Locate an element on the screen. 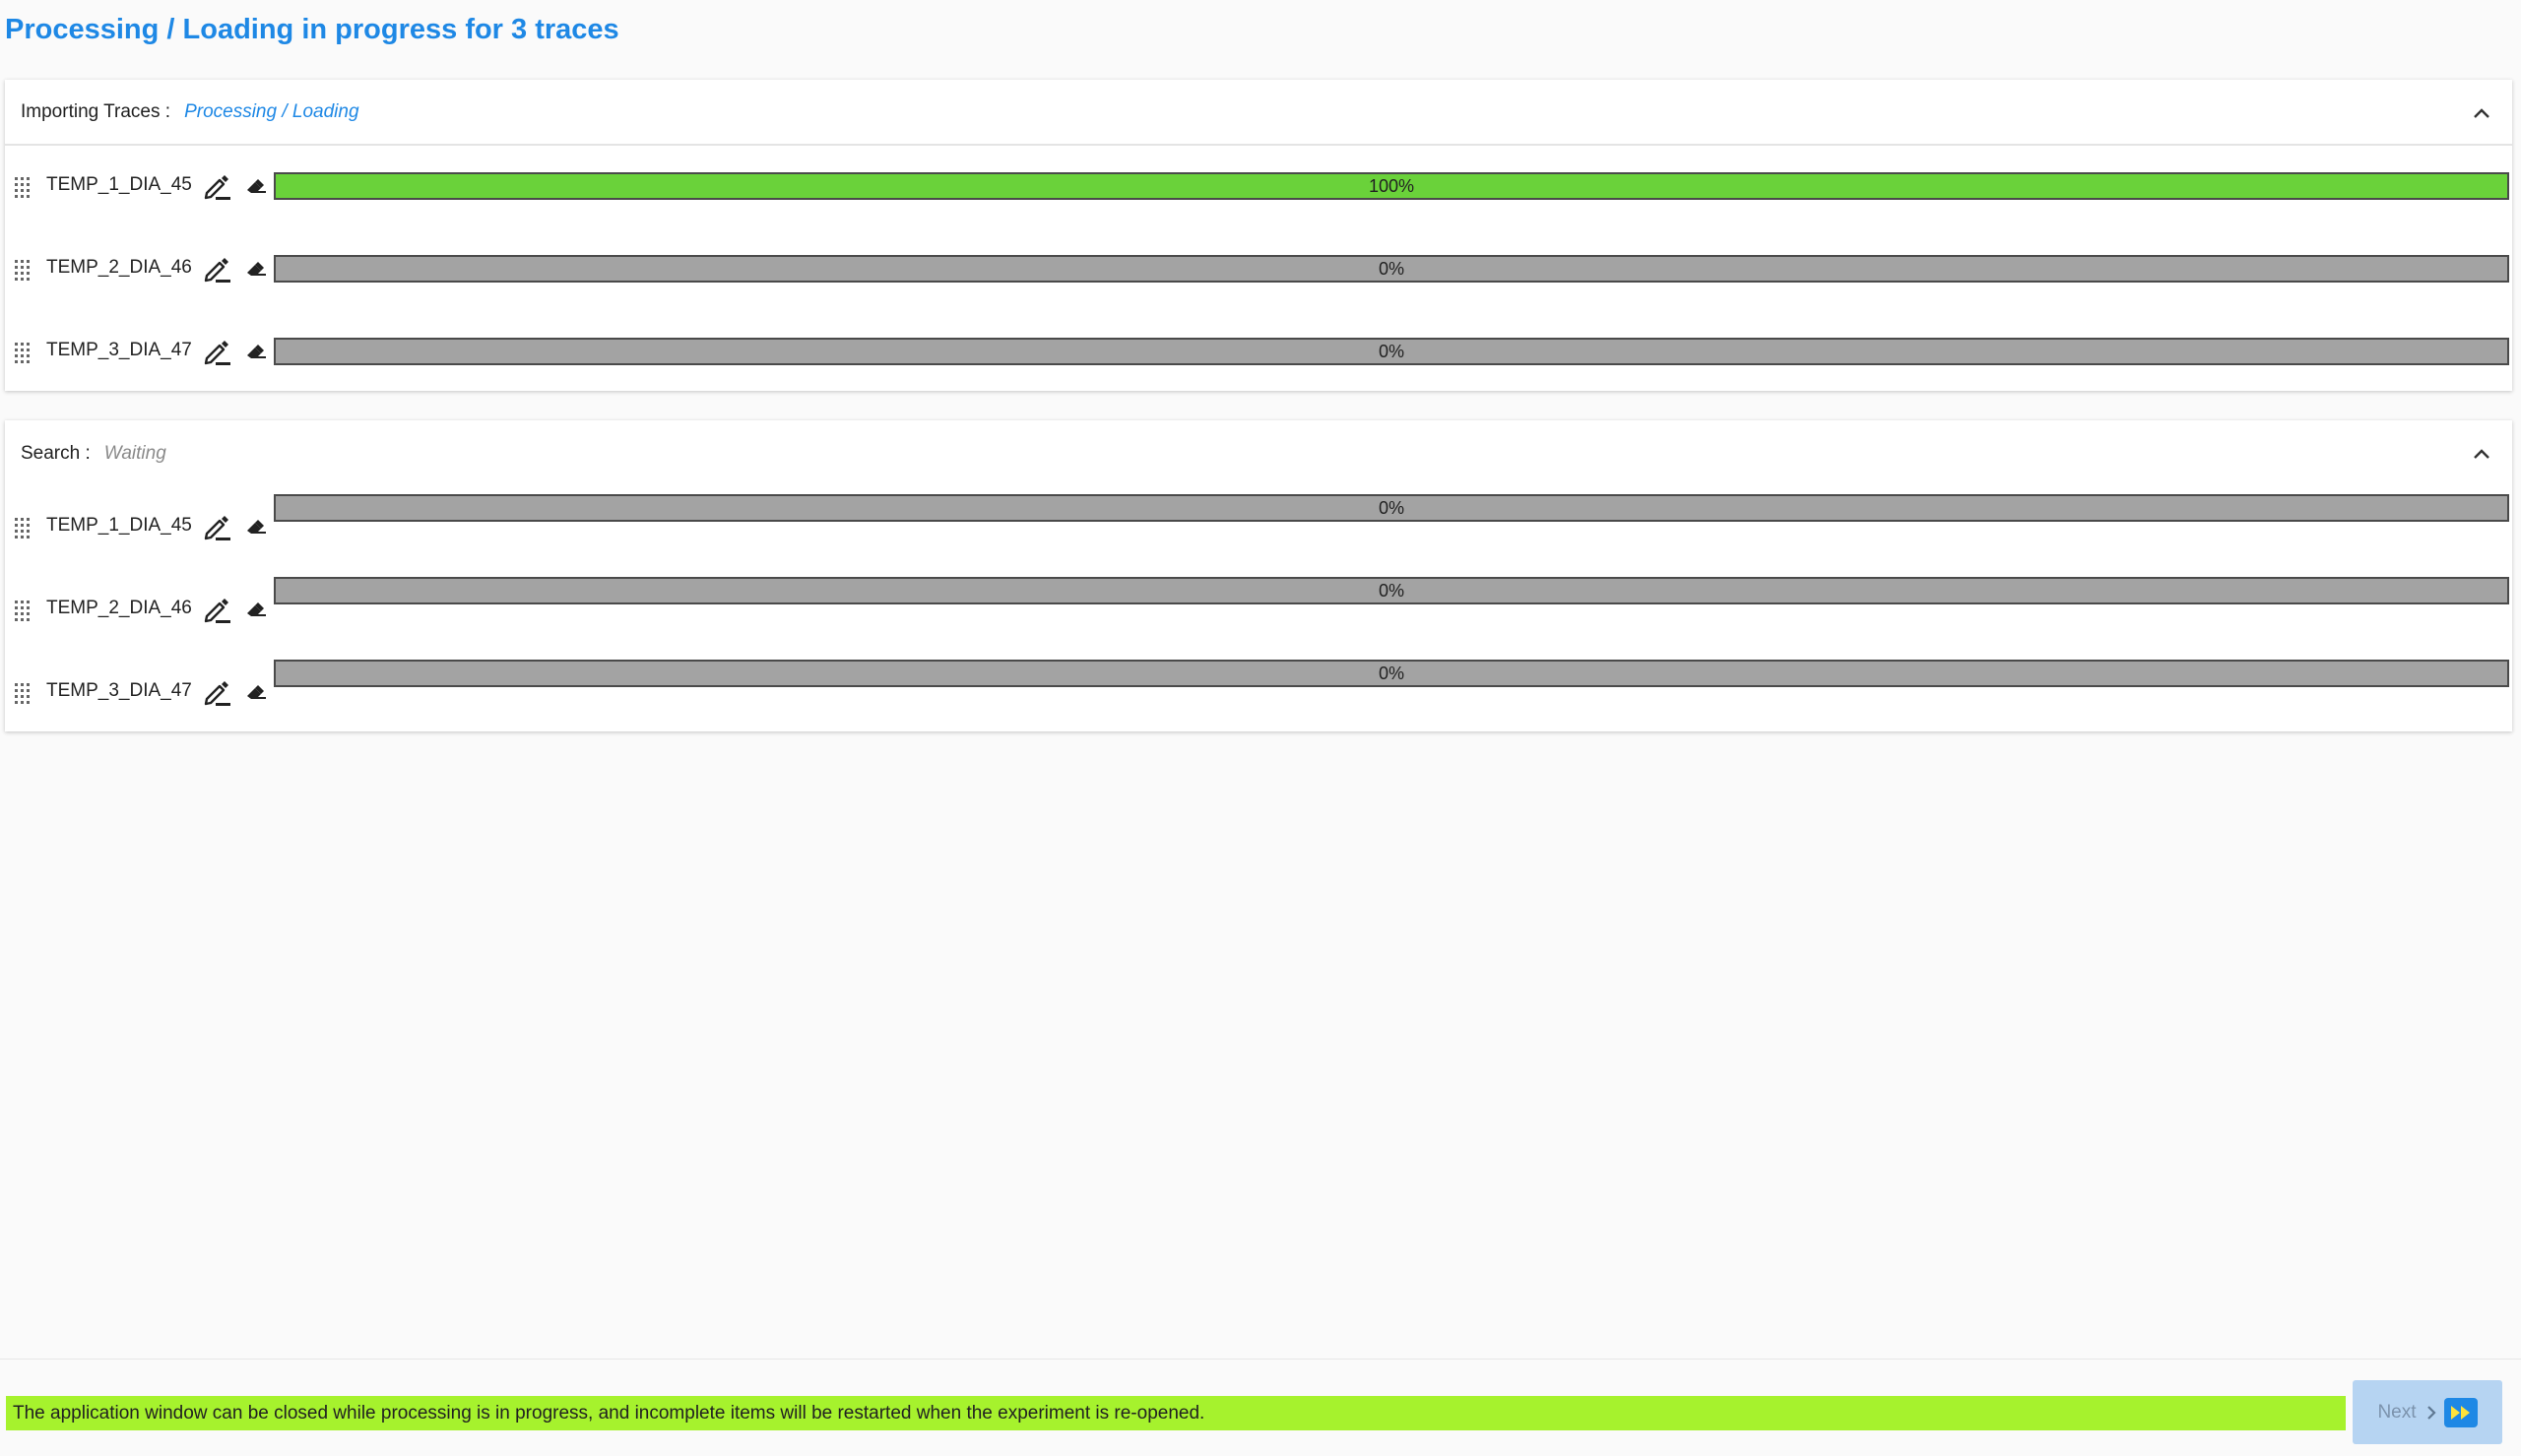  next-button: Next is located at coordinates (2427, 1412).